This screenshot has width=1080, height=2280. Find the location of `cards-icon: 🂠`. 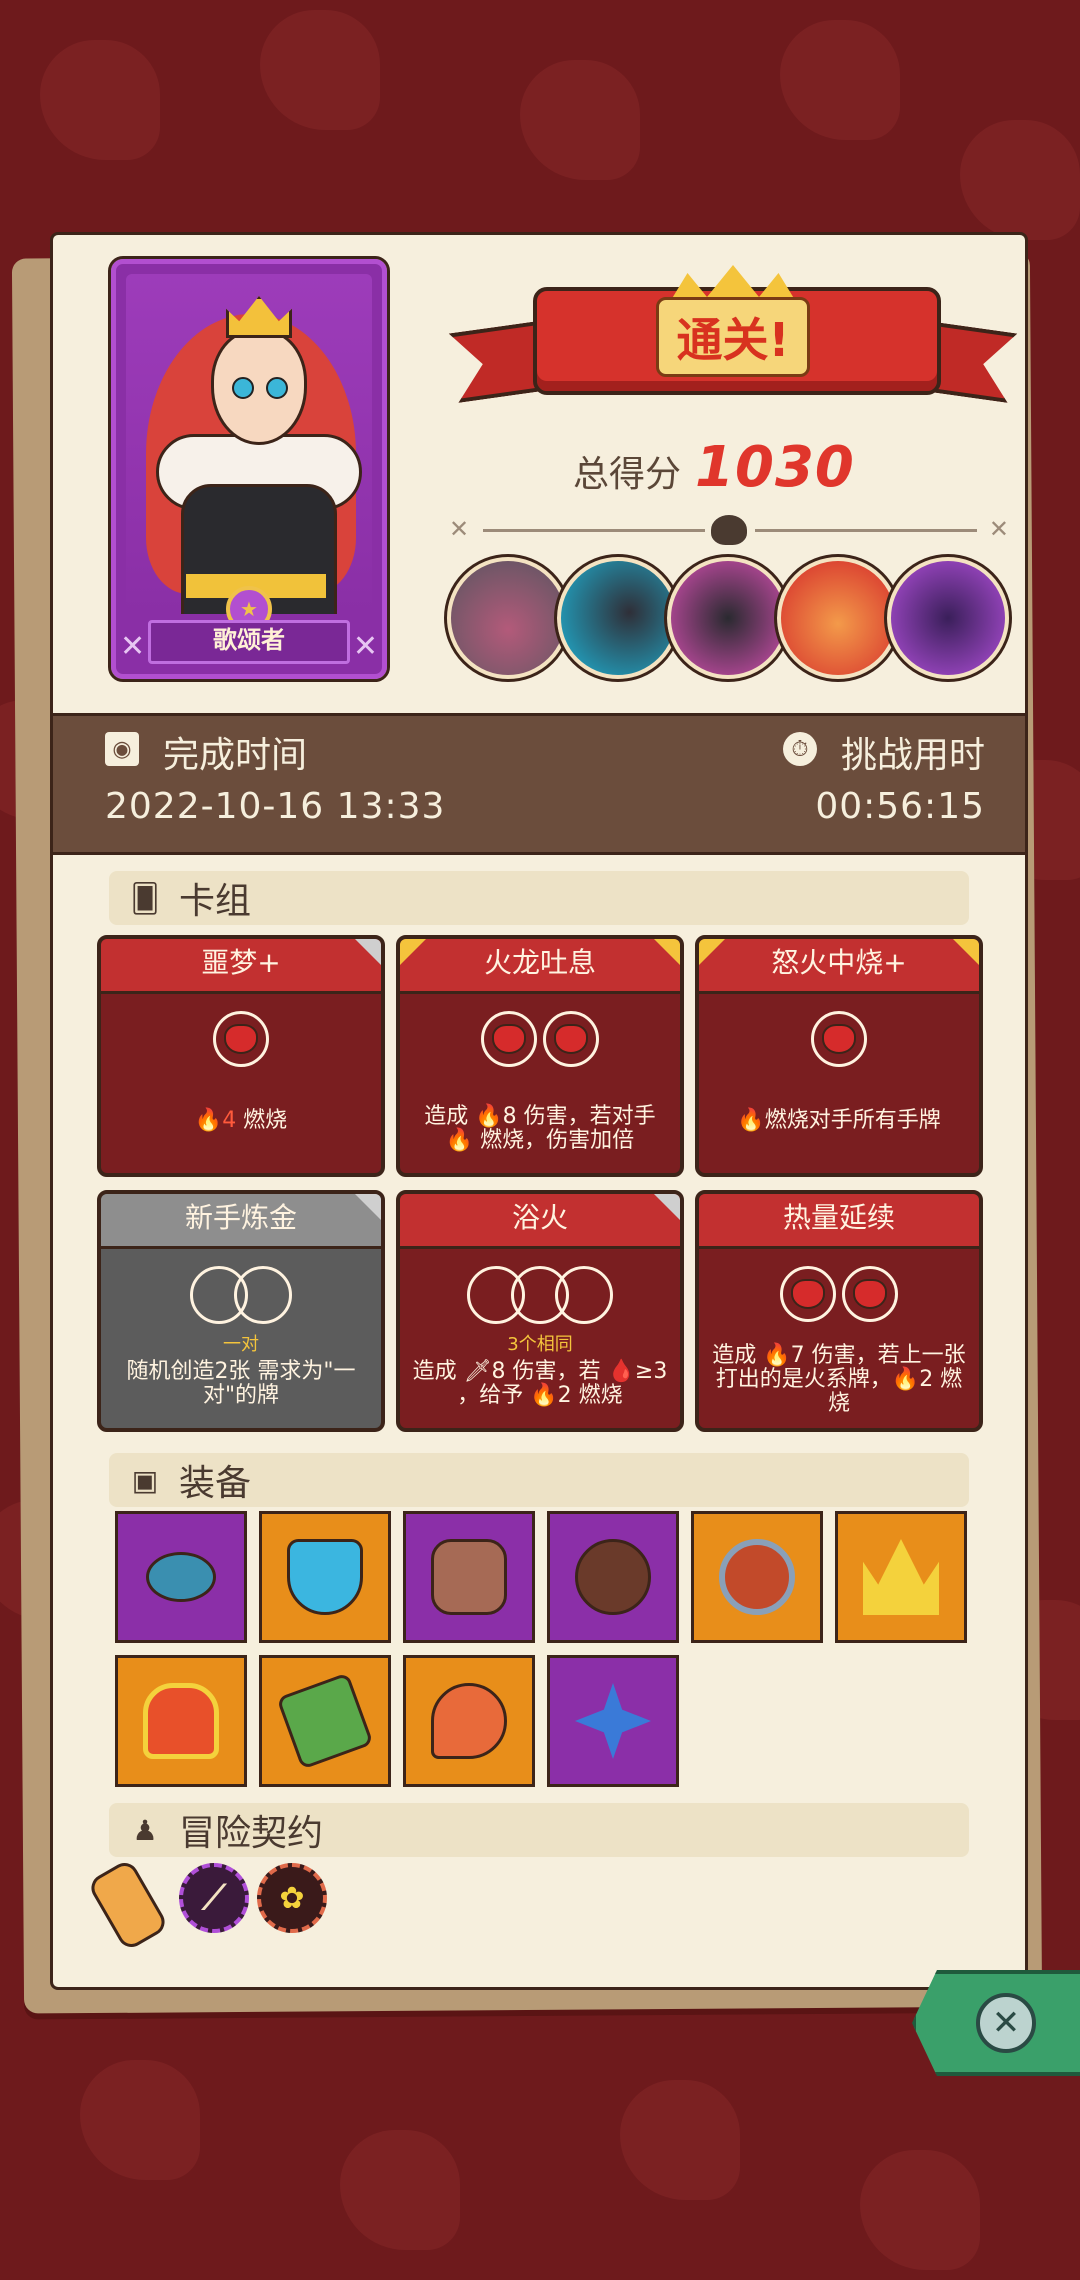

cards-icon: 🂠 is located at coordinates (145, 898).